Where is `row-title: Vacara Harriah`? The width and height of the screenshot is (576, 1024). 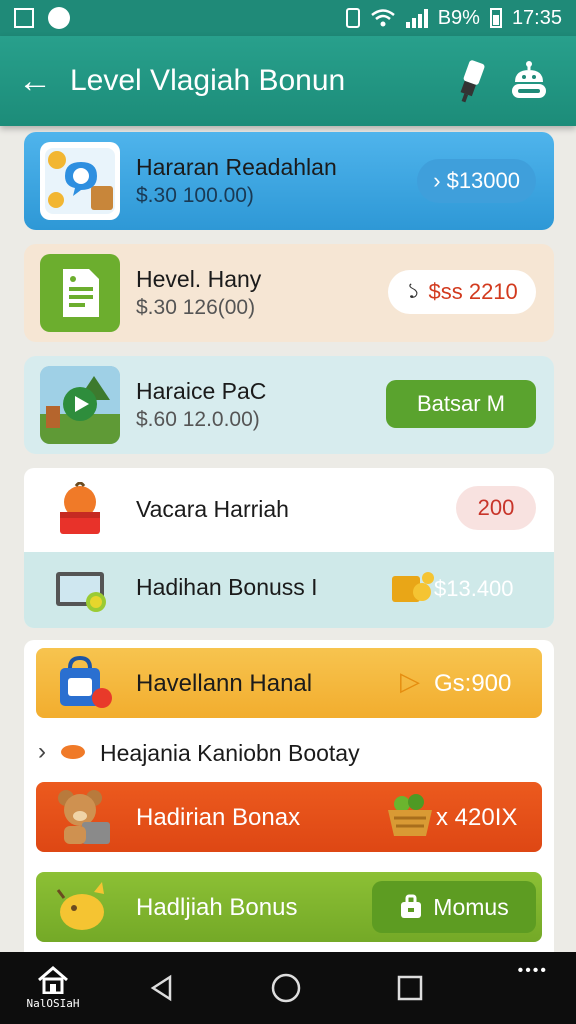 row-title: Vacara Harriah is located at coordinates (212, 509).